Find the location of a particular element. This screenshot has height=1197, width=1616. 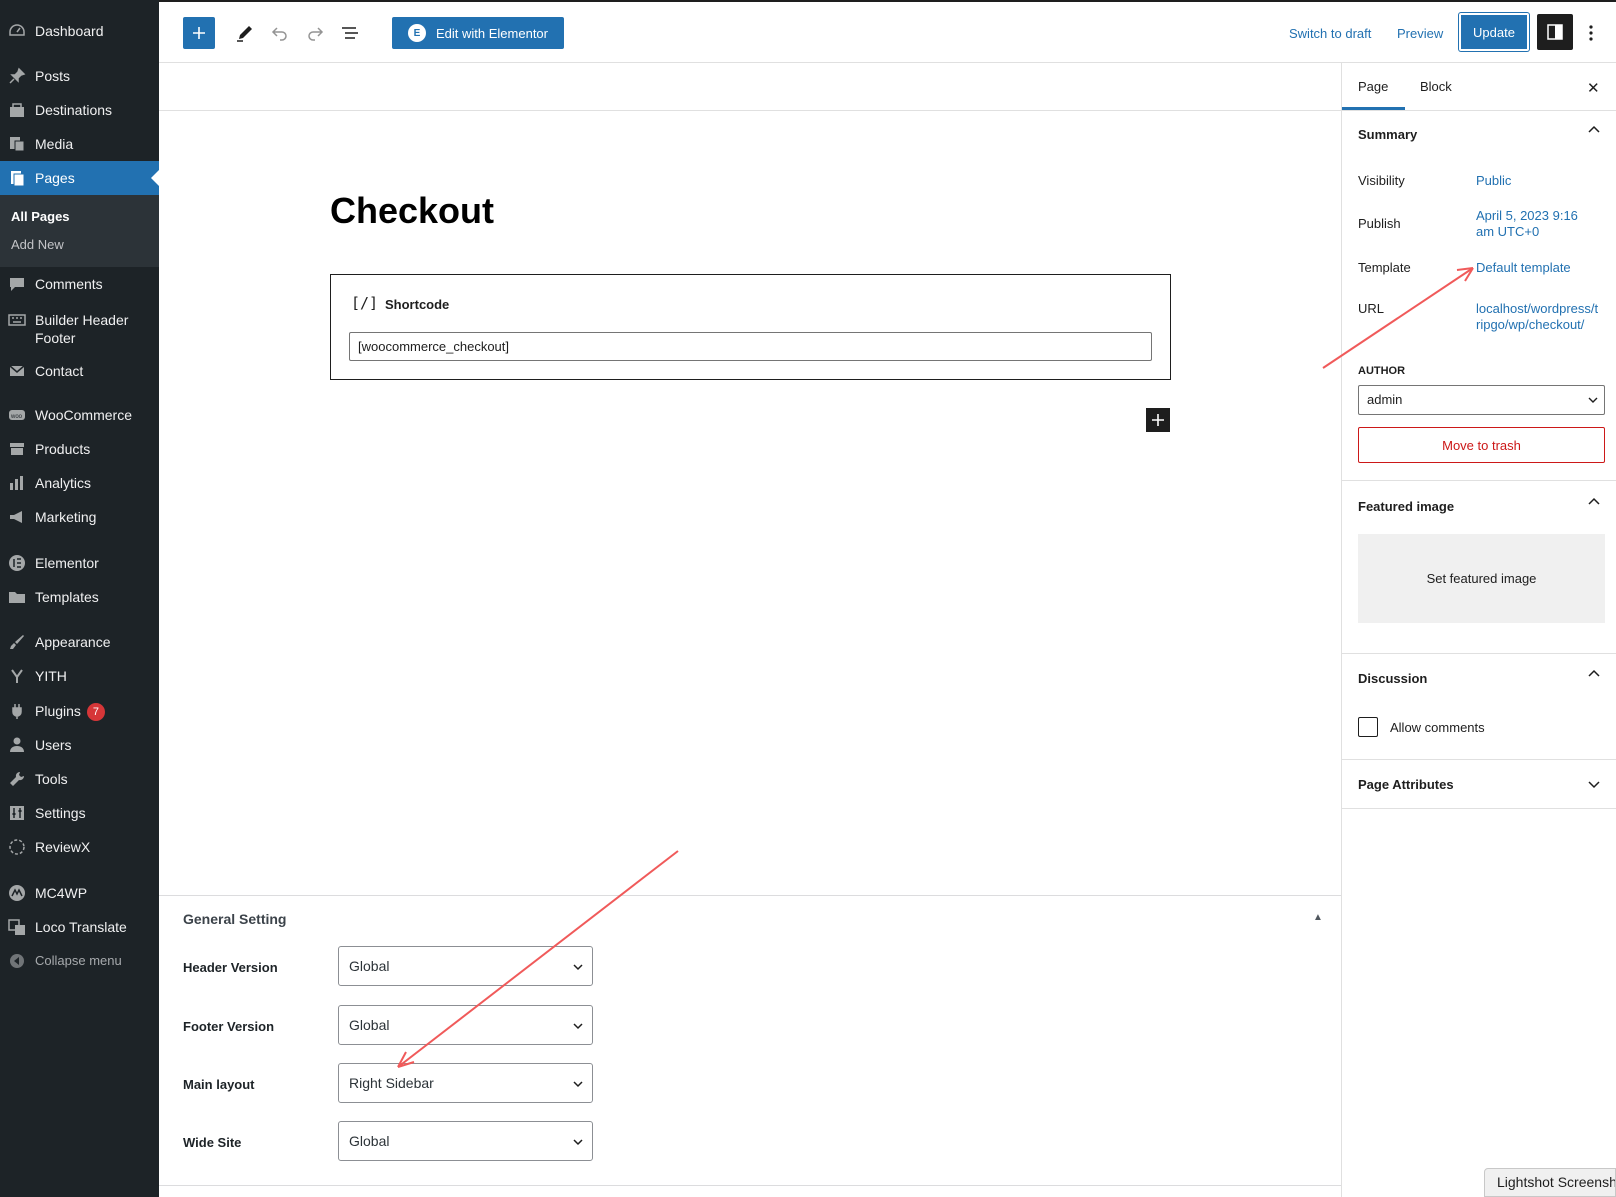

summary-heading: Summary is located at coordinates (1387, 134).